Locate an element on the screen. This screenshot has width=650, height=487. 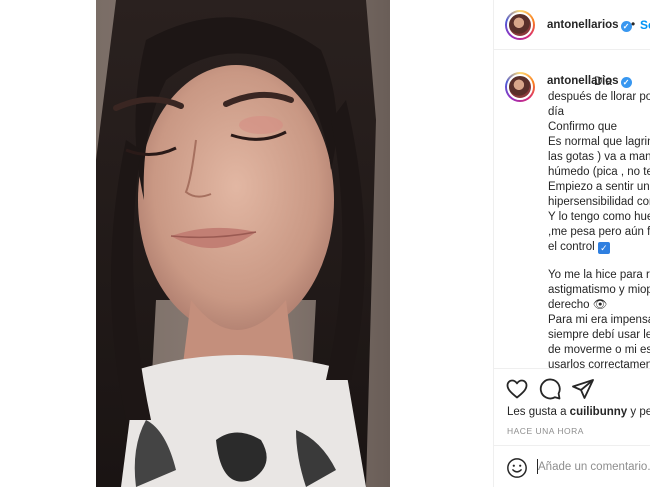
likes-suffix: y per is located at coordinates (640, 412).